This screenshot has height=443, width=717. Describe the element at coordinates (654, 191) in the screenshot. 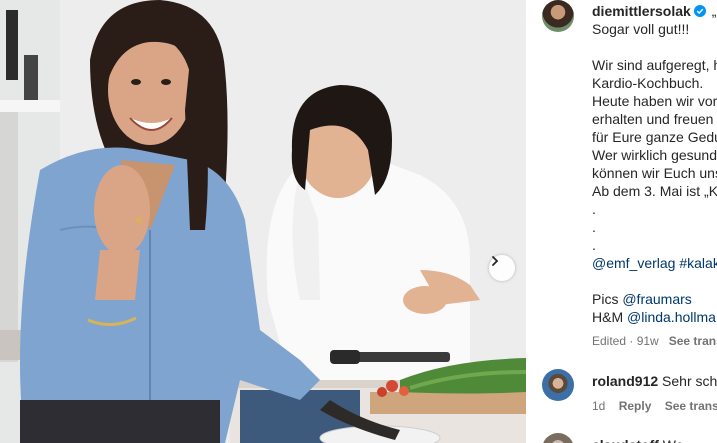

I see `caption-line: Ab dem 3. Mai ist „K` at that location.